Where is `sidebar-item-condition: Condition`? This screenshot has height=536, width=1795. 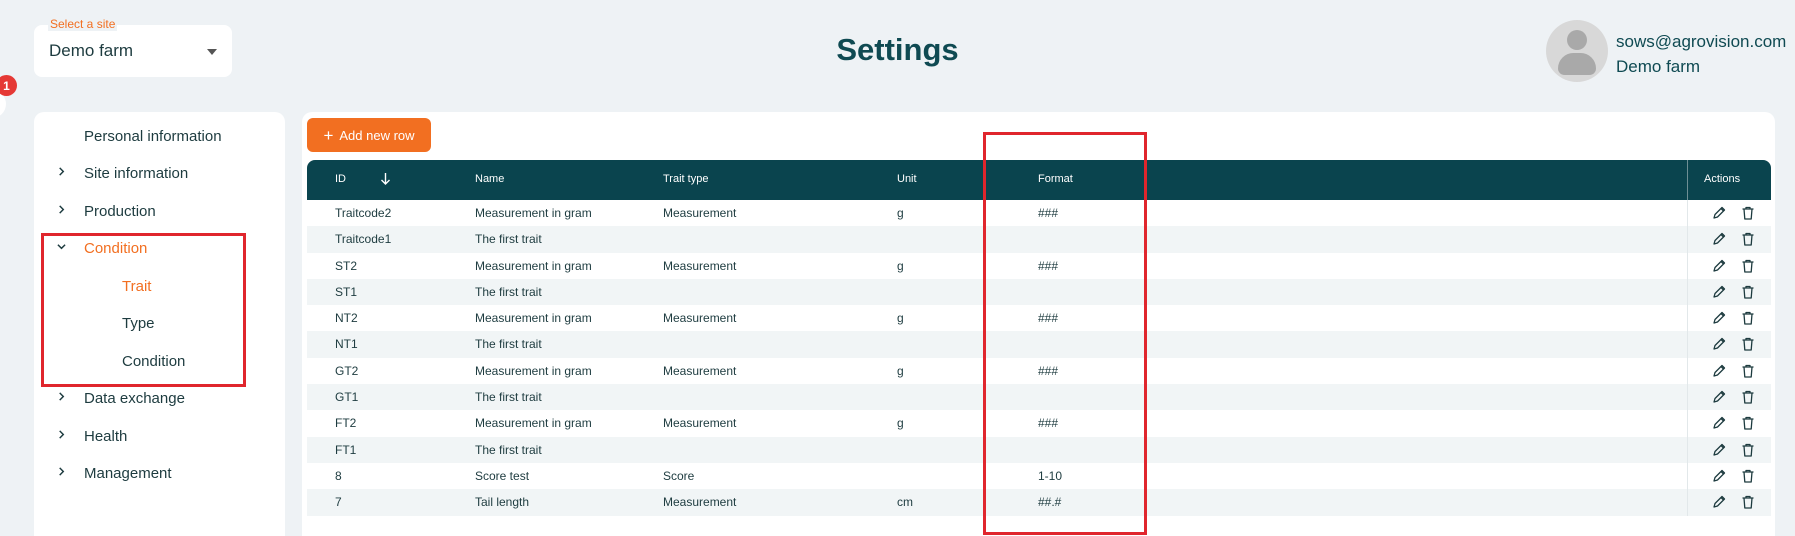 sidebar-item-condition: Condition is located at coordinates (159, 248).